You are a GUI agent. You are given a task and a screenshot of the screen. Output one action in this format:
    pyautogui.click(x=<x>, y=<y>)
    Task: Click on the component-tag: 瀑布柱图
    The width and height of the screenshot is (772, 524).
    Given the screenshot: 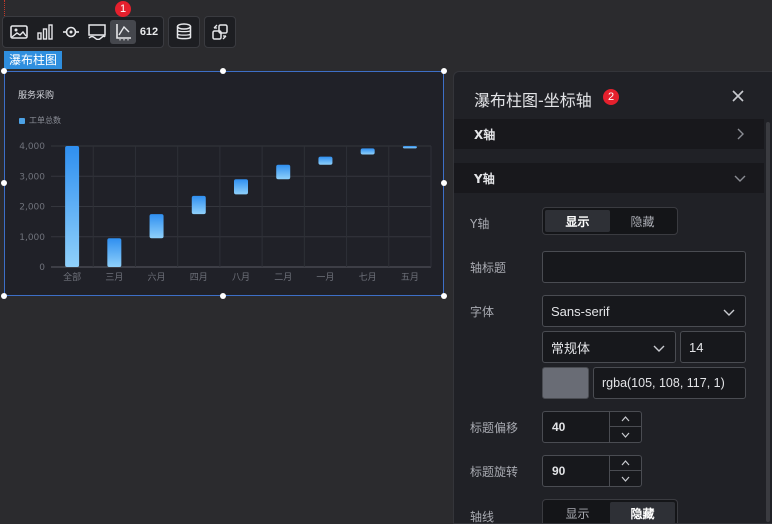 What is the action you would take?
    pyautogui.click(x=33, y=60)
    